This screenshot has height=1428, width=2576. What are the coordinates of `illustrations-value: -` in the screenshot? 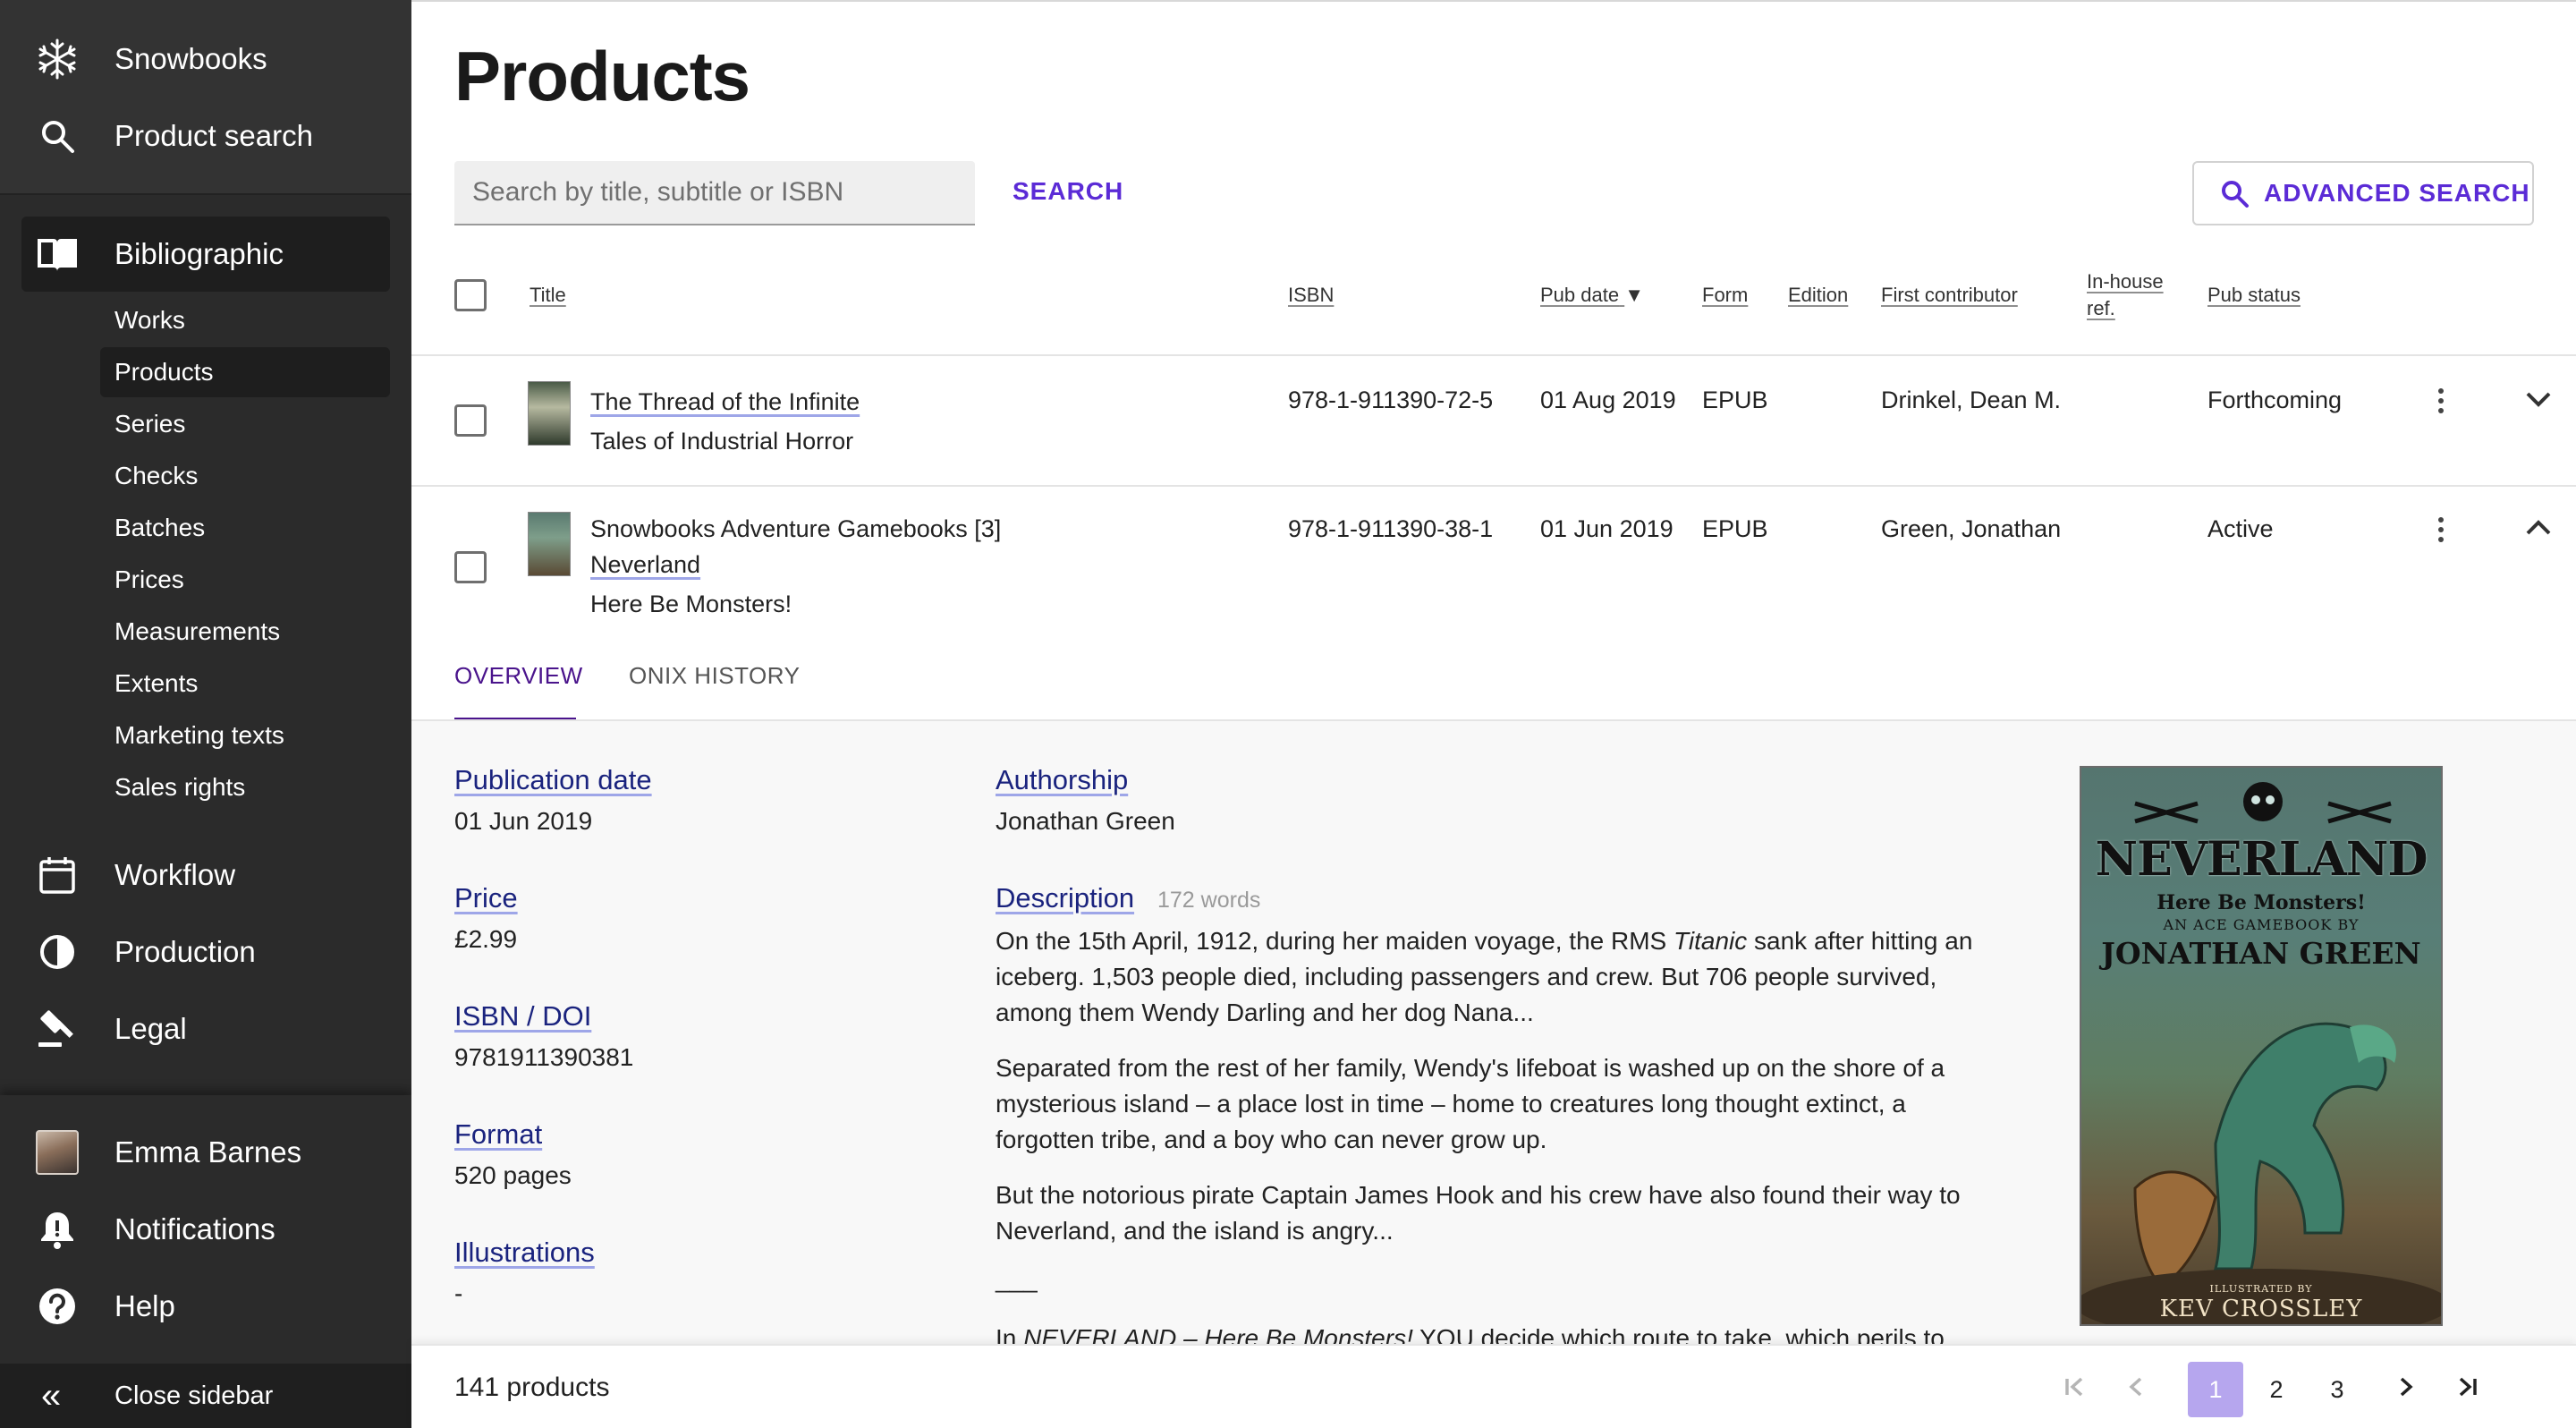 It's located at (458, 1293).